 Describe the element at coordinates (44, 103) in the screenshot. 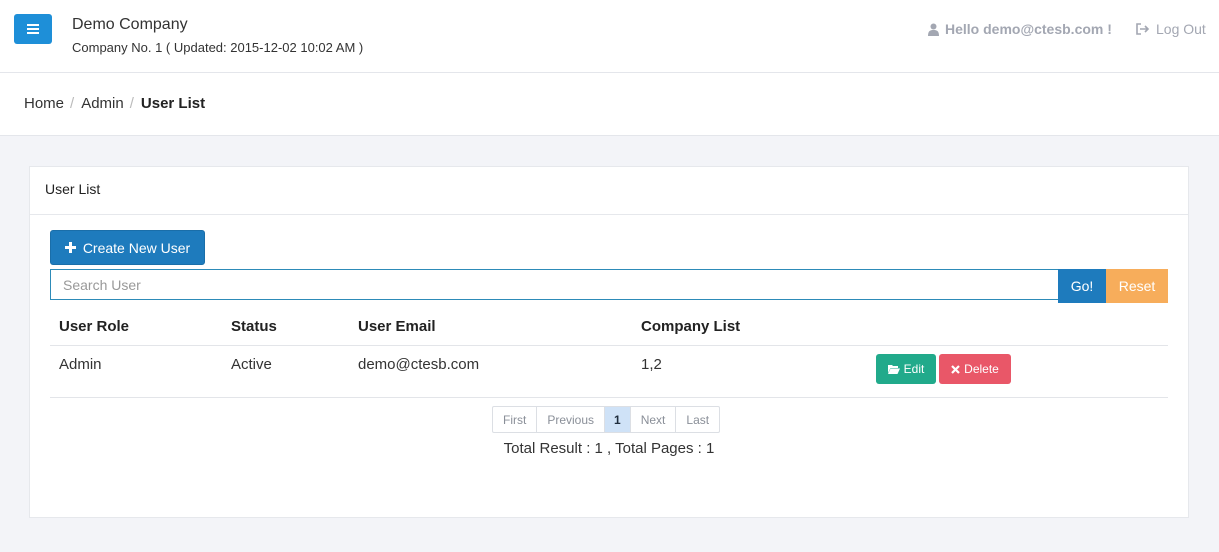

I see `breadcrumb-home: Home` at that location.